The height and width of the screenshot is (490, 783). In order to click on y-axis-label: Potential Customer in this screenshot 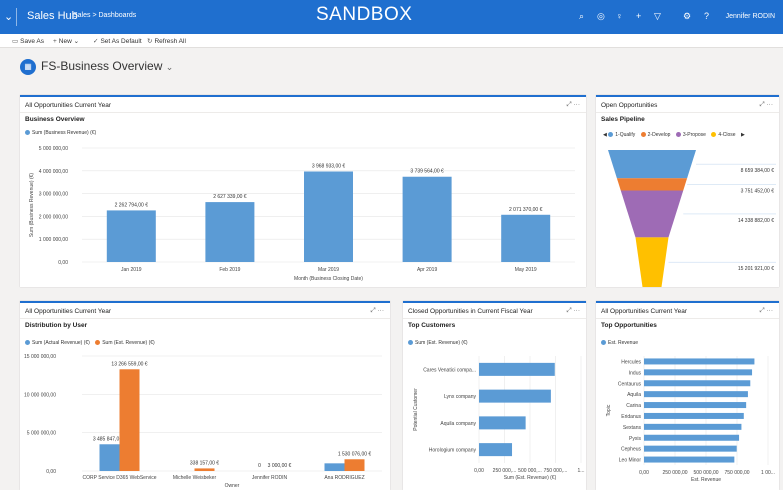, I will do `click(416, 409)`.